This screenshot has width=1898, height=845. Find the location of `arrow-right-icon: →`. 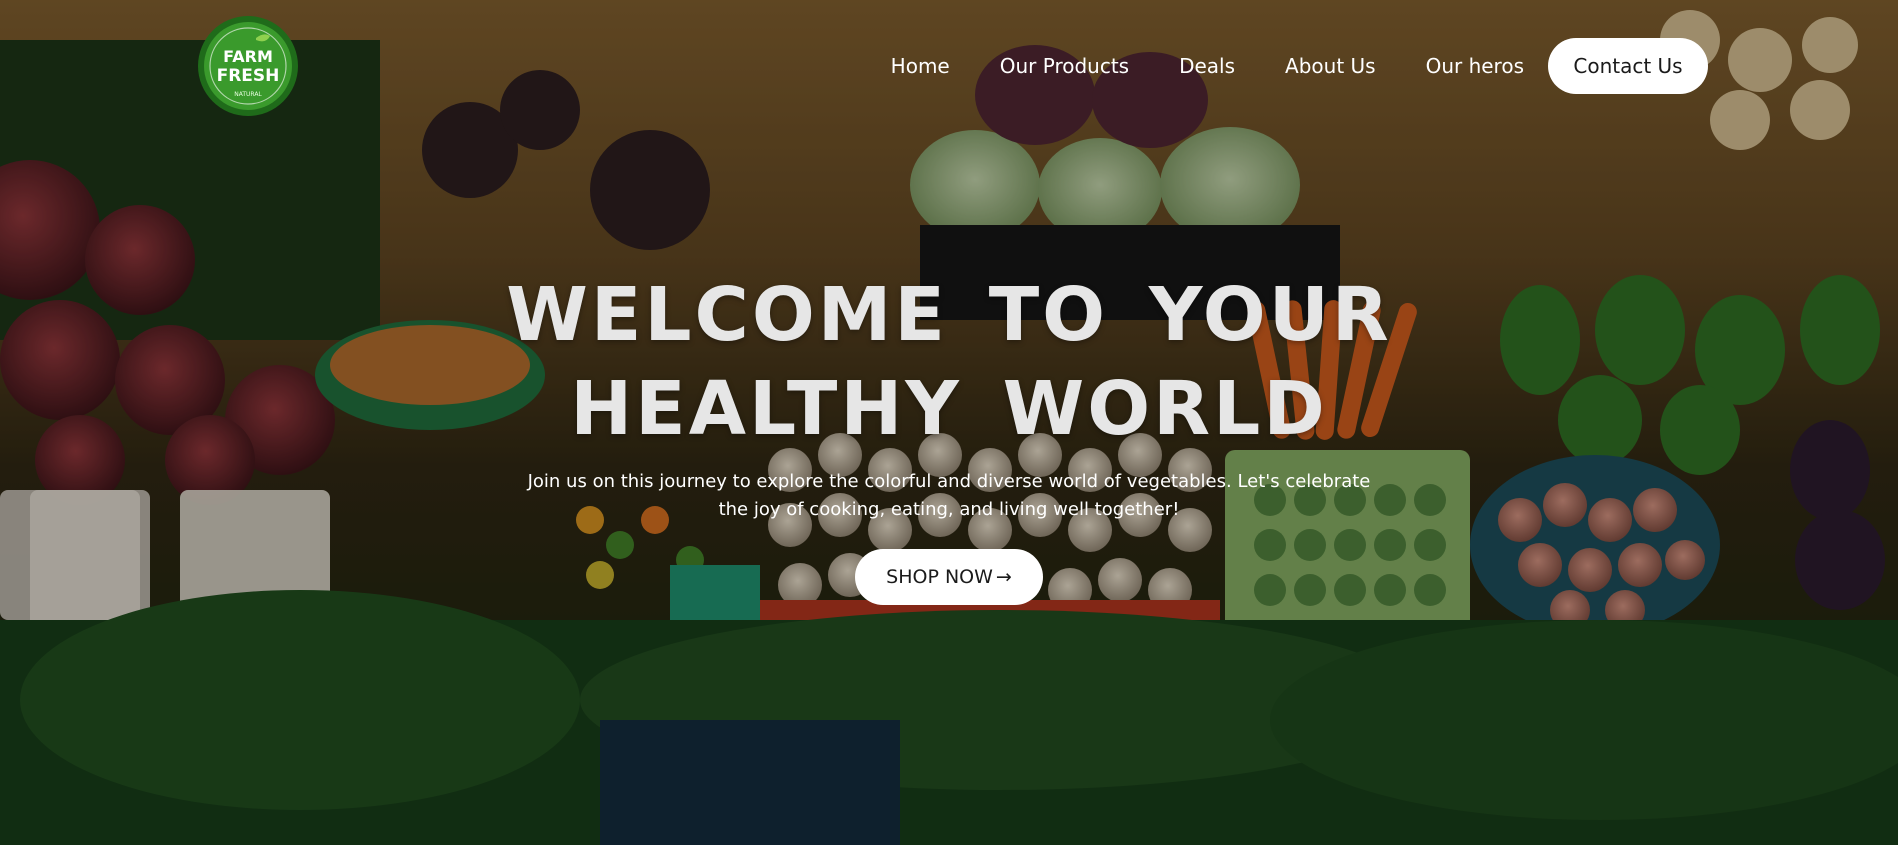

arrow-right-icon: → is located at coordinates (1003, 577).